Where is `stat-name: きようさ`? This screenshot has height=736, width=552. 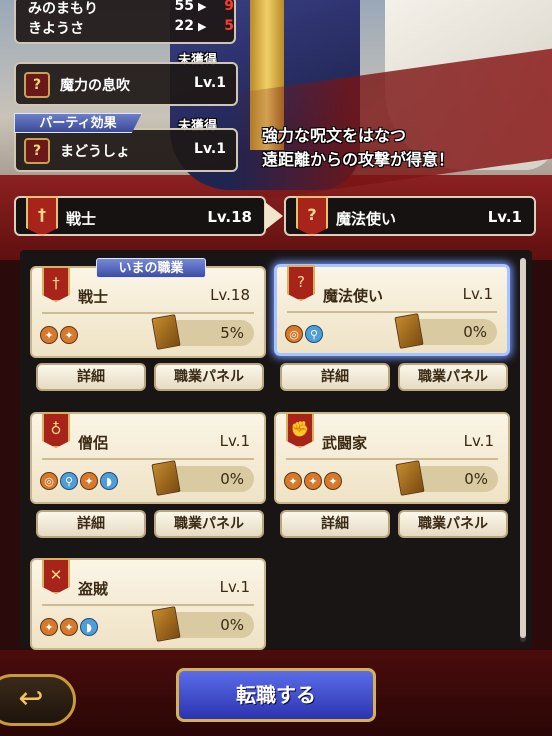
stat-name: きようさ is located at coordinates (56, 29).